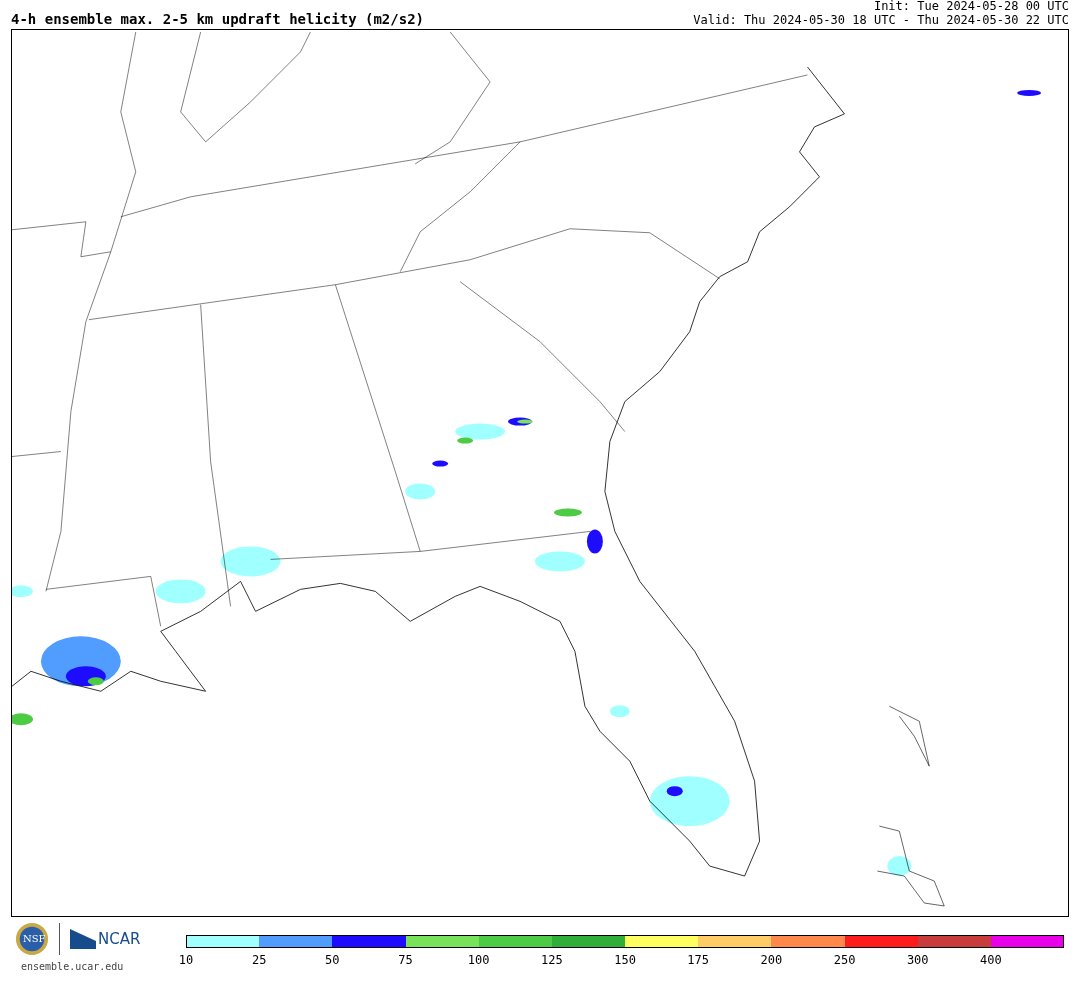 This screenshot has height=988, width=1080. What do you see at coordinates (625, 960) in the screenshot?
I see `colorbar-label: 150` at bounding box center [625, 960].